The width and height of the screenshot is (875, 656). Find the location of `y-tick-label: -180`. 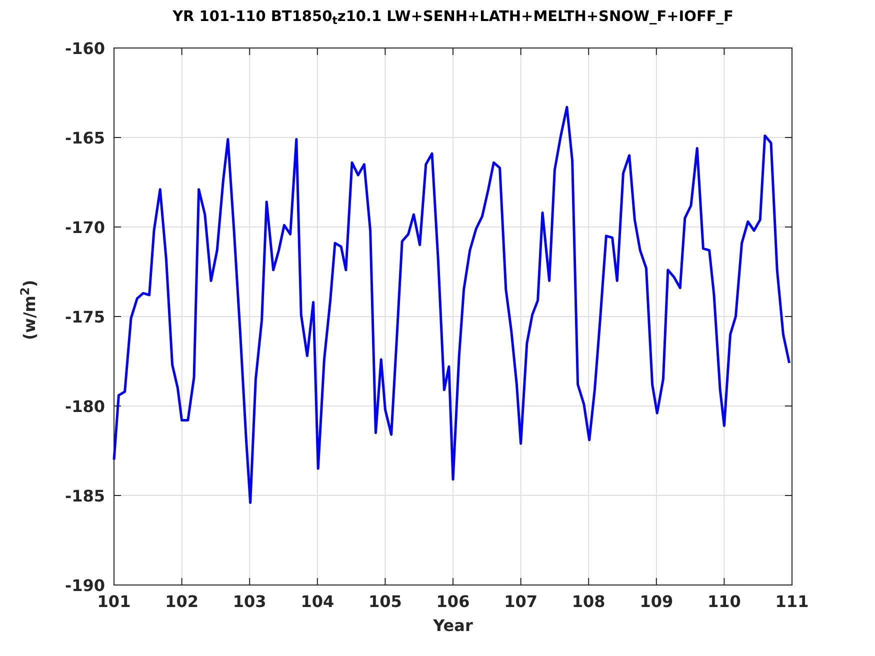

y-tick-label: -180 is located at coordinates (84, 406).